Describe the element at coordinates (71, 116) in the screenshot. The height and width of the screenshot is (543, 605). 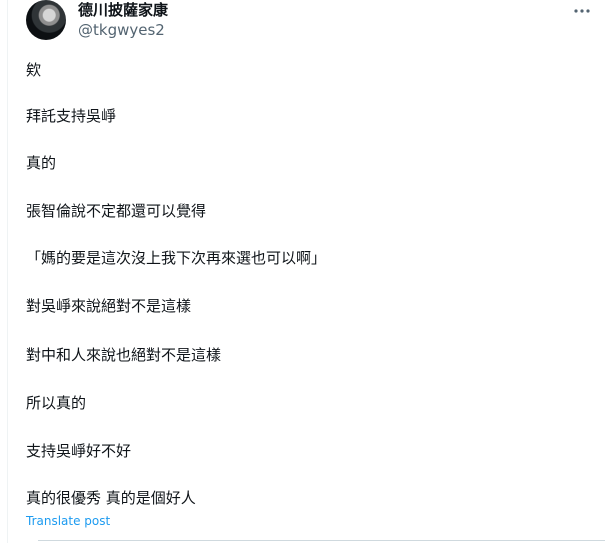
I see `post-line-2: 拜託支持吳崢` at that location.